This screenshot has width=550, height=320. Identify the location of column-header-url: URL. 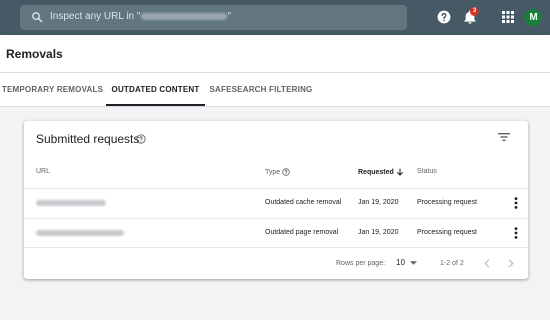
(43, 171).